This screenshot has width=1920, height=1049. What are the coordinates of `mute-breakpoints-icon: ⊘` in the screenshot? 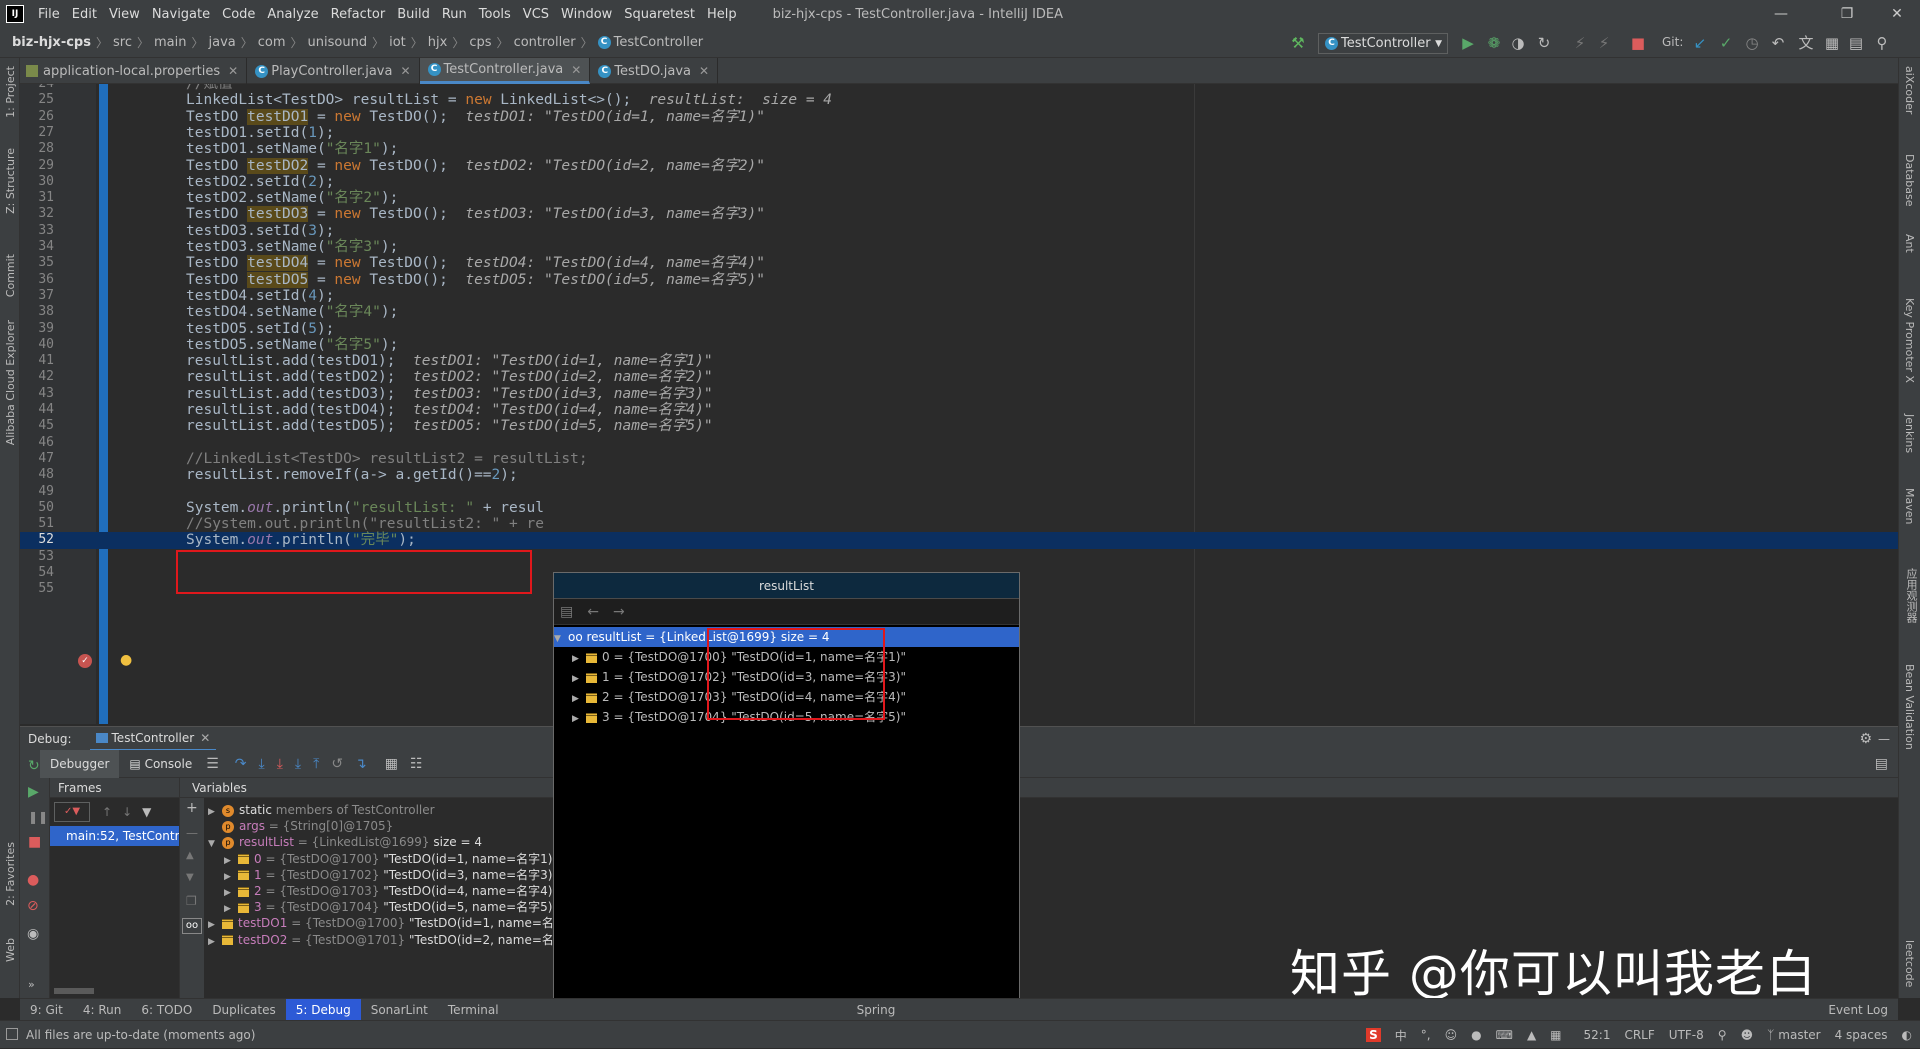 It's located at (33, 906).